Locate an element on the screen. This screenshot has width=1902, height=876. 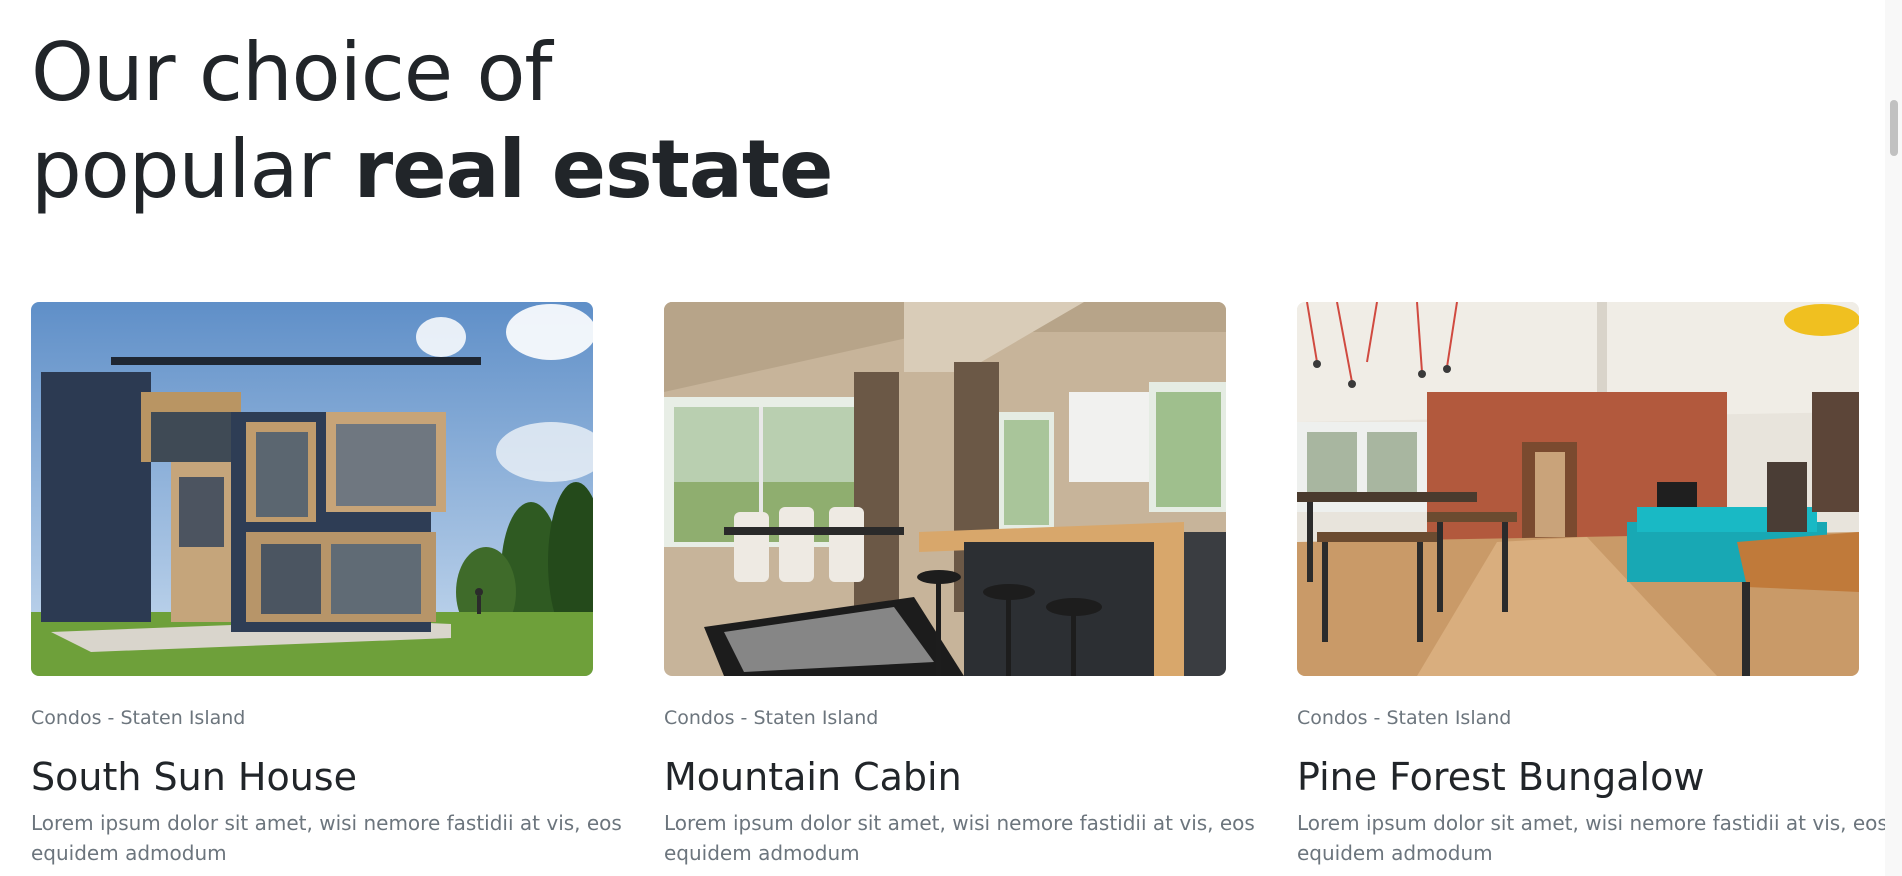
property-image-cabin-kitchen is located at coordinates (945, 489).